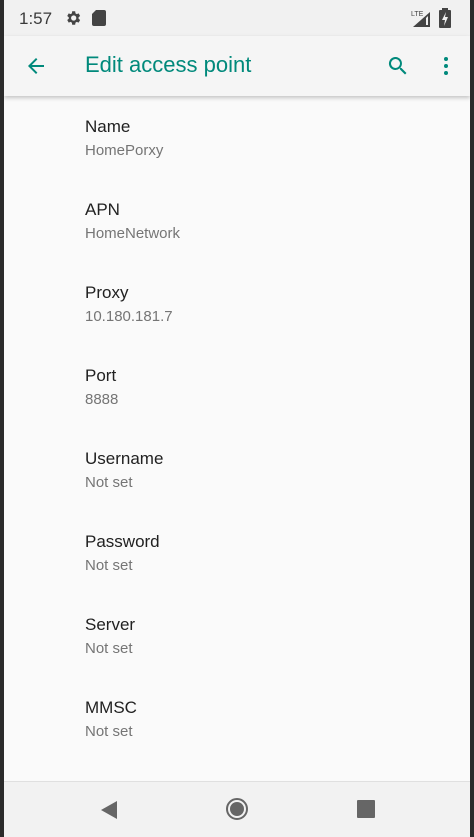 Image resolution: width=474 pixels, height=837 pixels. I want to click on nav-recents-icon, so click(366, 809).